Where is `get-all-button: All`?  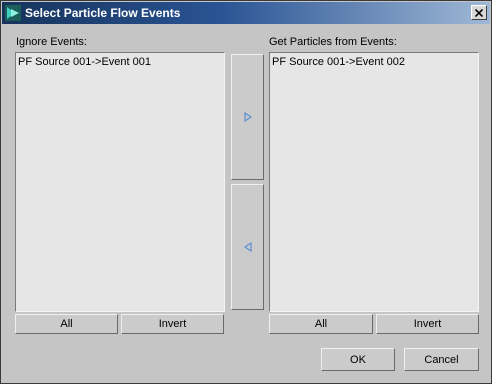
get-all-button: All is located at coordinates (321, 324).